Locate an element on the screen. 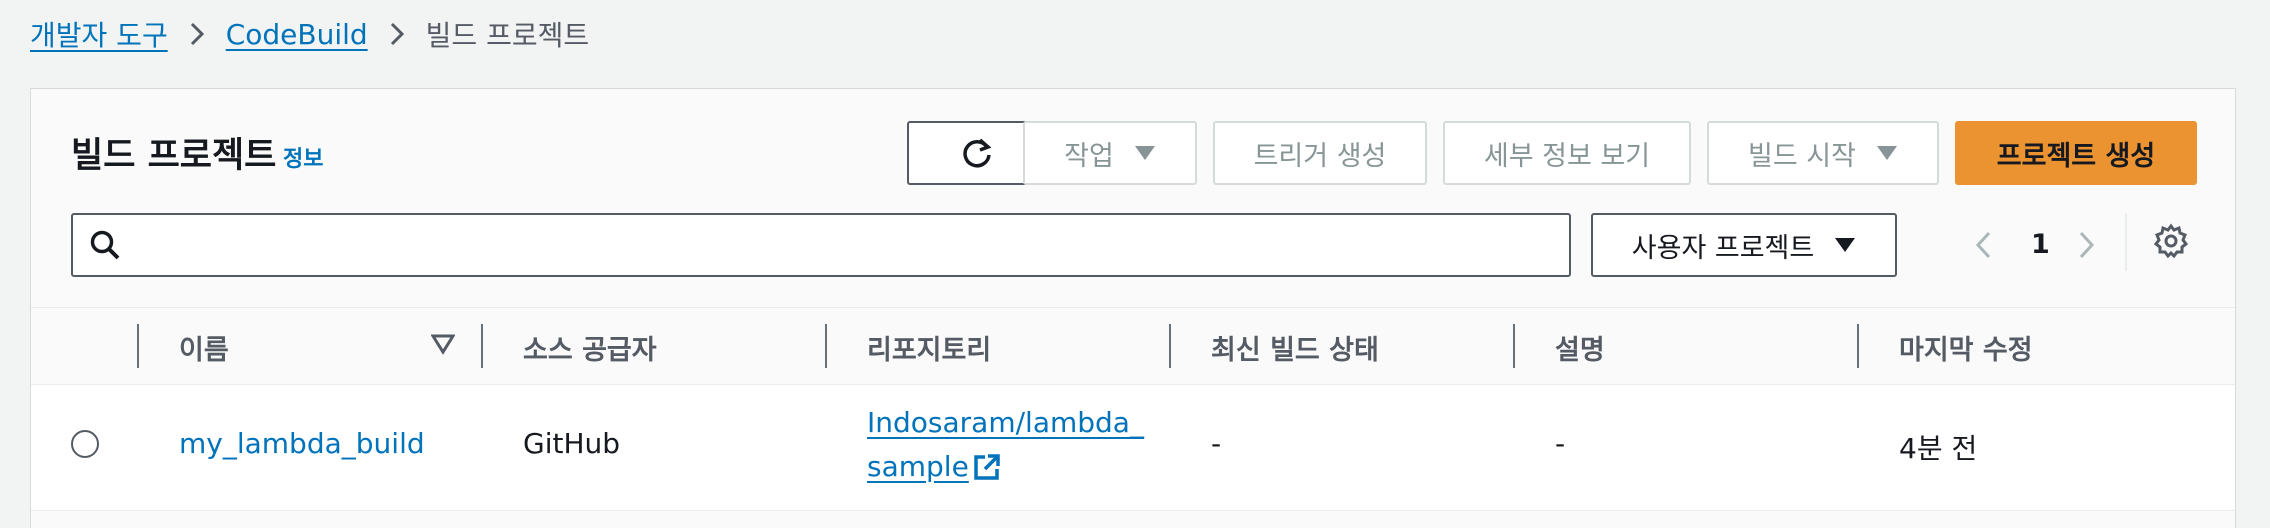  search-box is located at coordinates (821, 245).